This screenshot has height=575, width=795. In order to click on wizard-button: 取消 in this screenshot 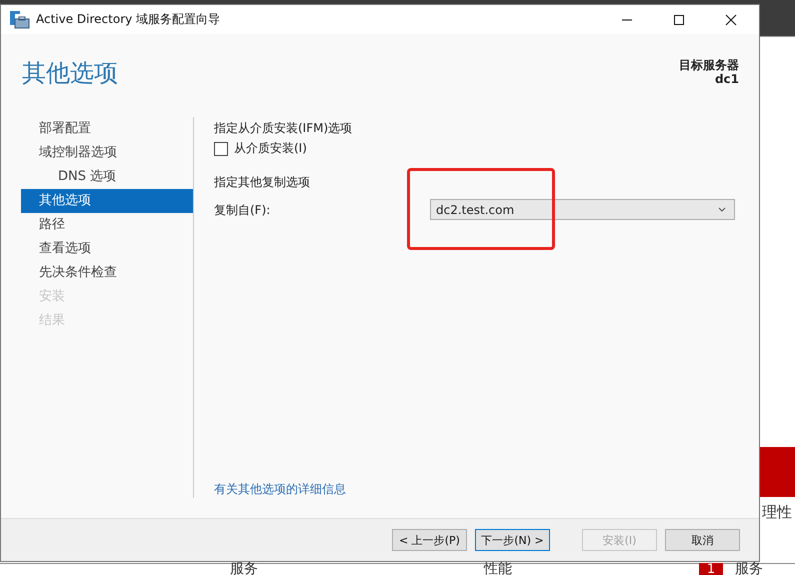, I will do `click(702, 540)`.